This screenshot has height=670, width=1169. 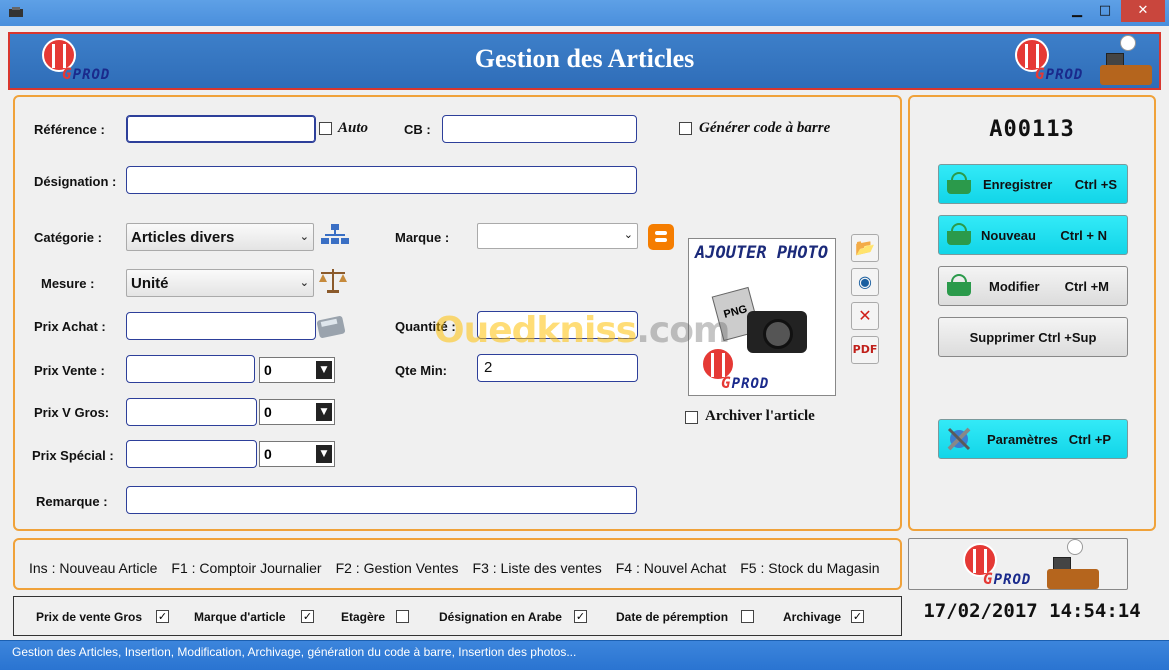 I want to click on shortcut-item: F2 : Gestion Ventes, so click(x=397, y=568).